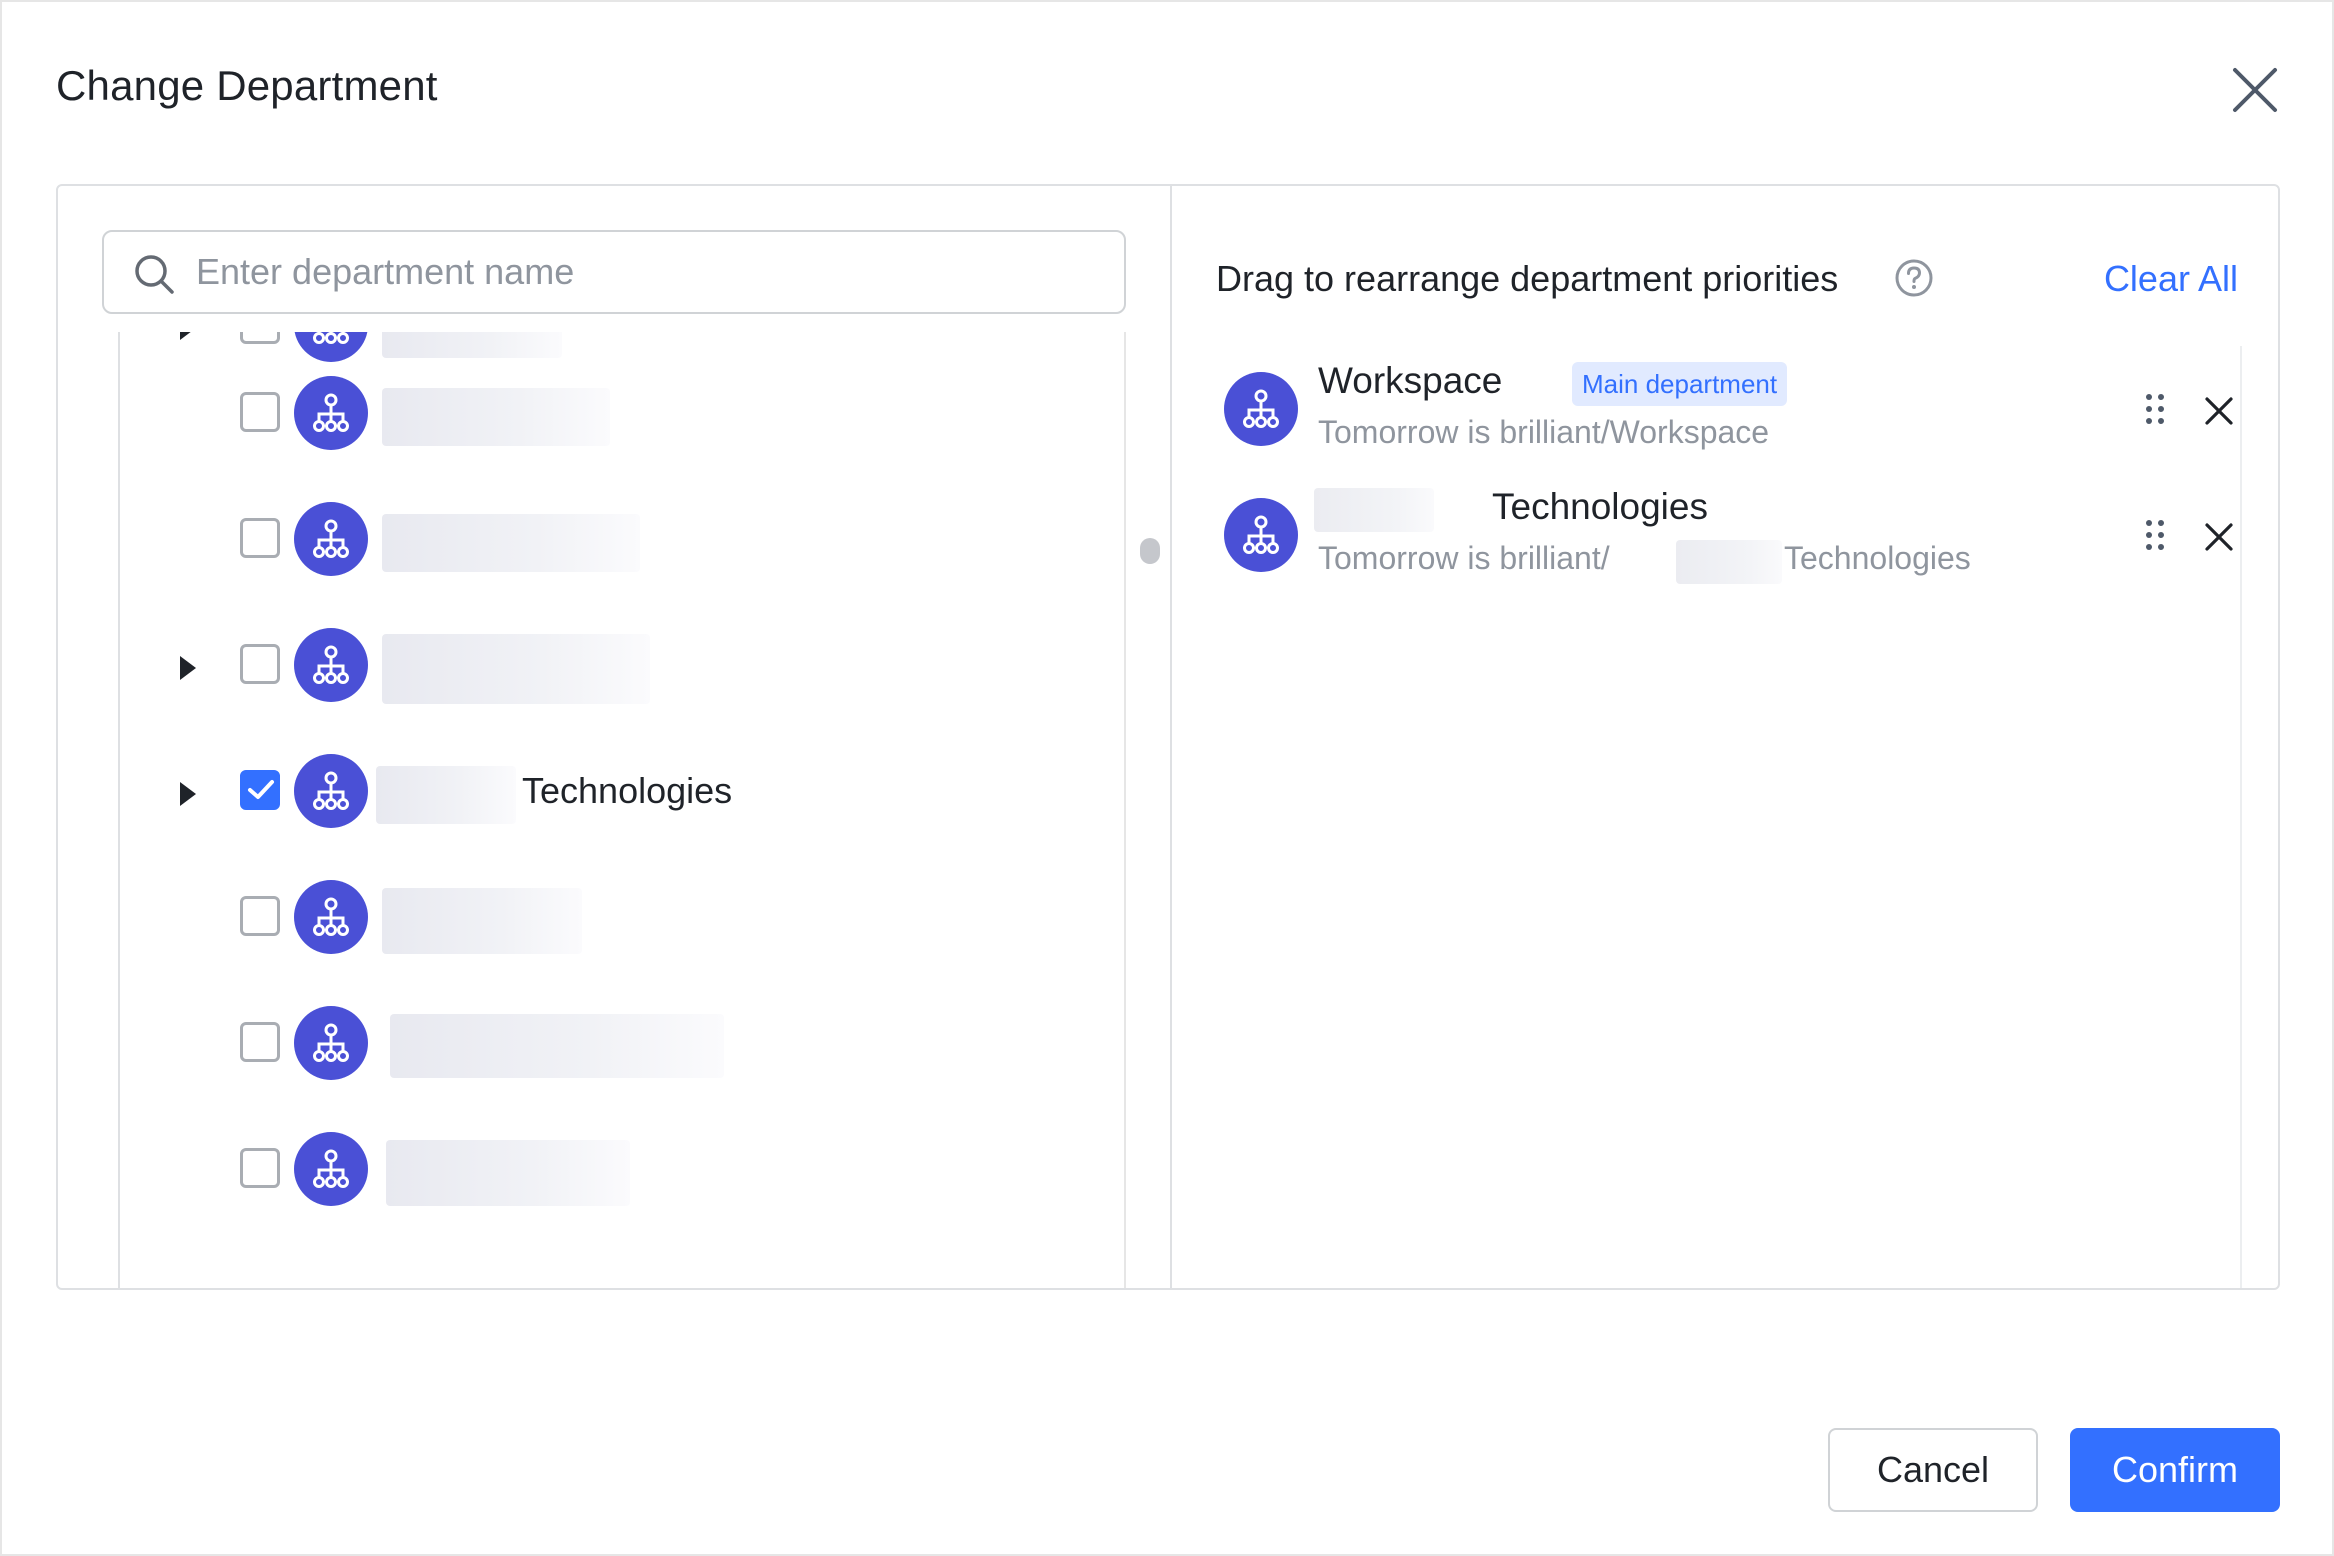 The height and width of the screenshot is (1556, 2334). Describe the element at coordinates (247, 85) in the screenshot. I see `dialog-title: Change Department` at that location.